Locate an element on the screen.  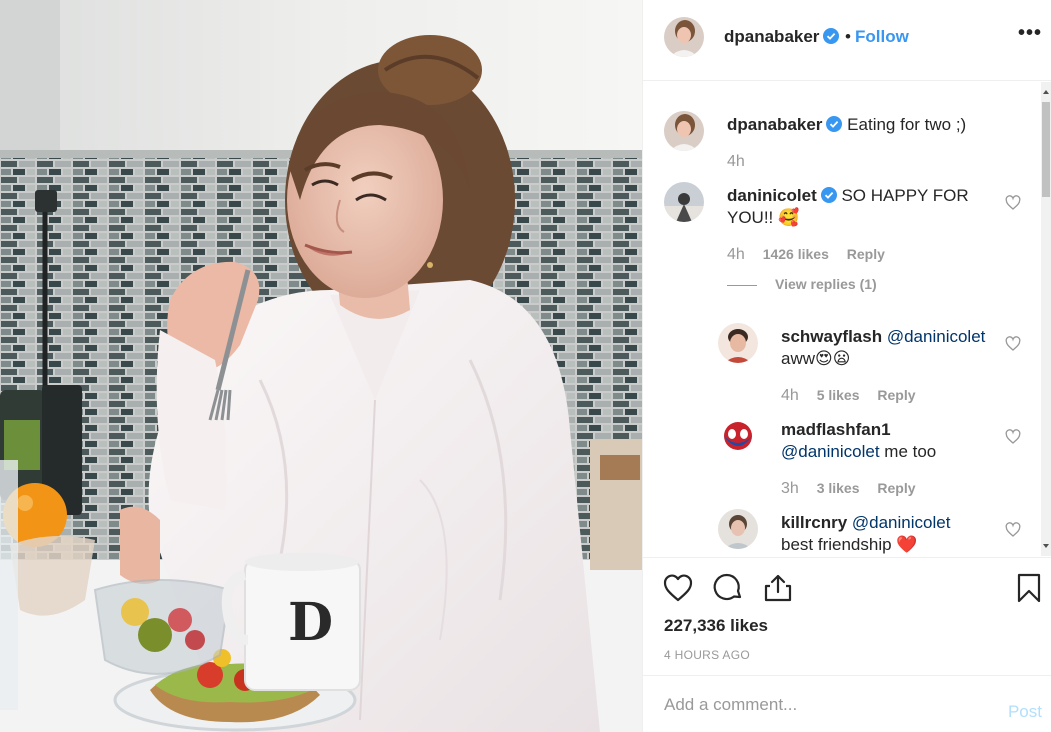
post-header: dpanabaker • Follow ••• is located at coordinates (847, 40).